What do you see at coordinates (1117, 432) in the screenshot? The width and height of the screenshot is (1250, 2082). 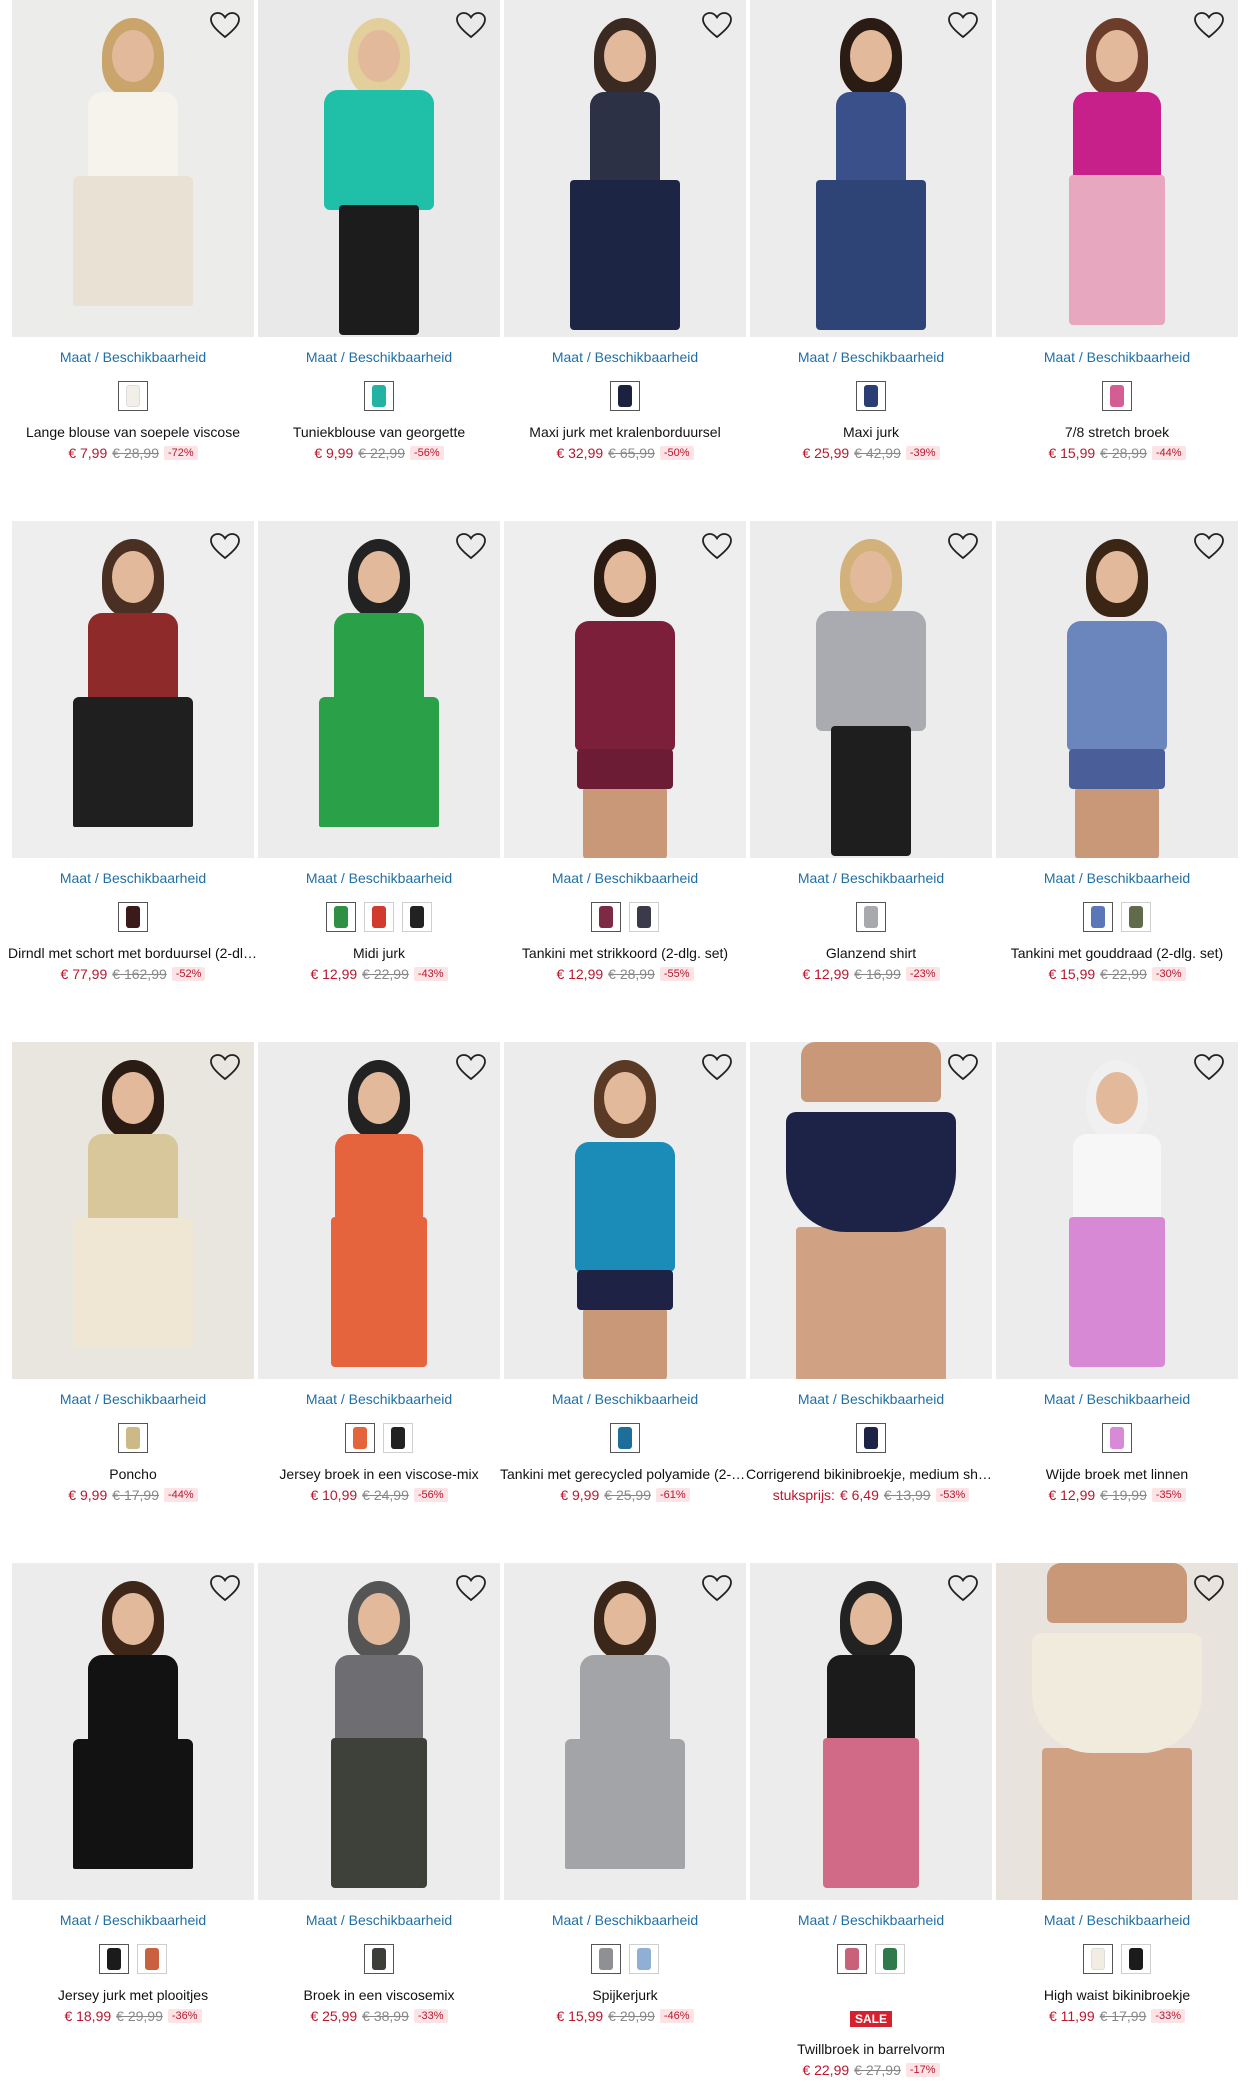 I see `product-name: 7/8 stretch broek` at bounding box center [1117, 432].